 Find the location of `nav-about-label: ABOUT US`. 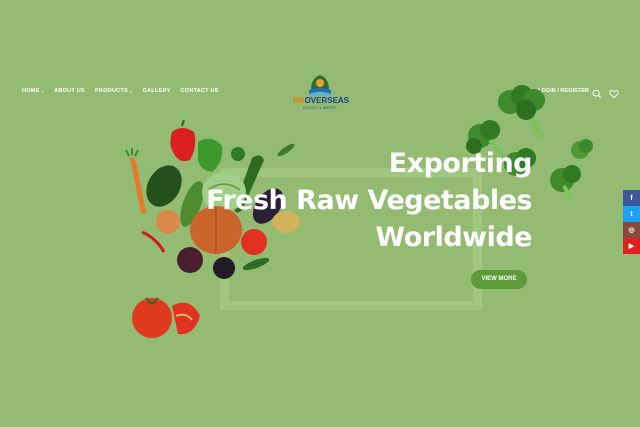

nav-about-label: ABOUT US is located at coordinates (69, 91).